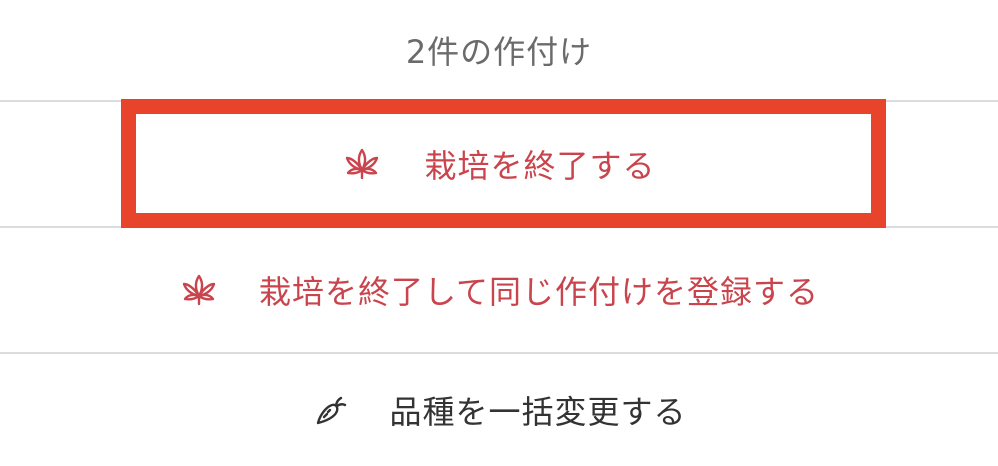  Describe the element at coordinates (499, 52) in the screenshot. I see `sheet-title: 2件の作付け` at that location.